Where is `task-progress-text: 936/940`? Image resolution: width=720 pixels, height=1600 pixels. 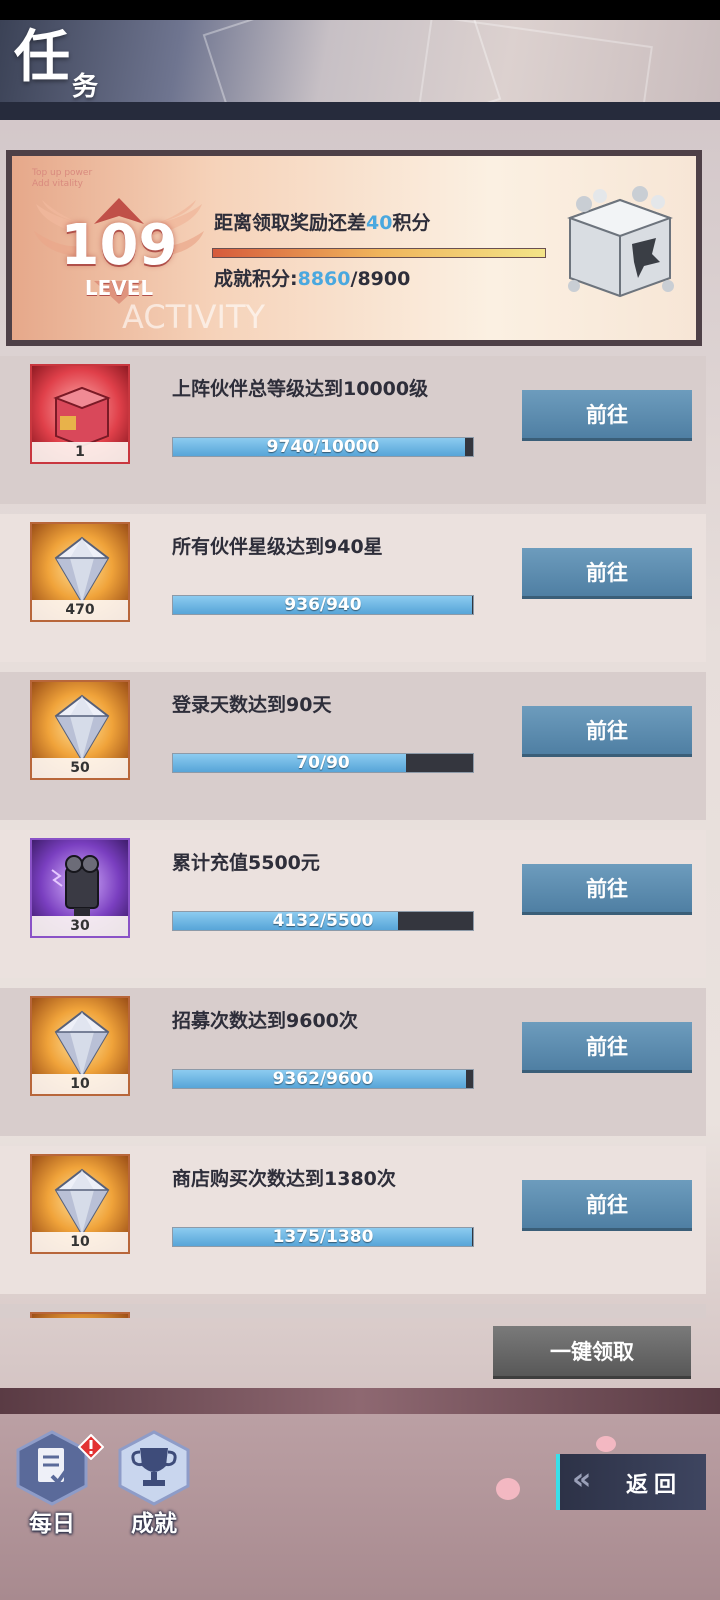
task-progress-text: 936/940 is located at coordinates (323, 605).